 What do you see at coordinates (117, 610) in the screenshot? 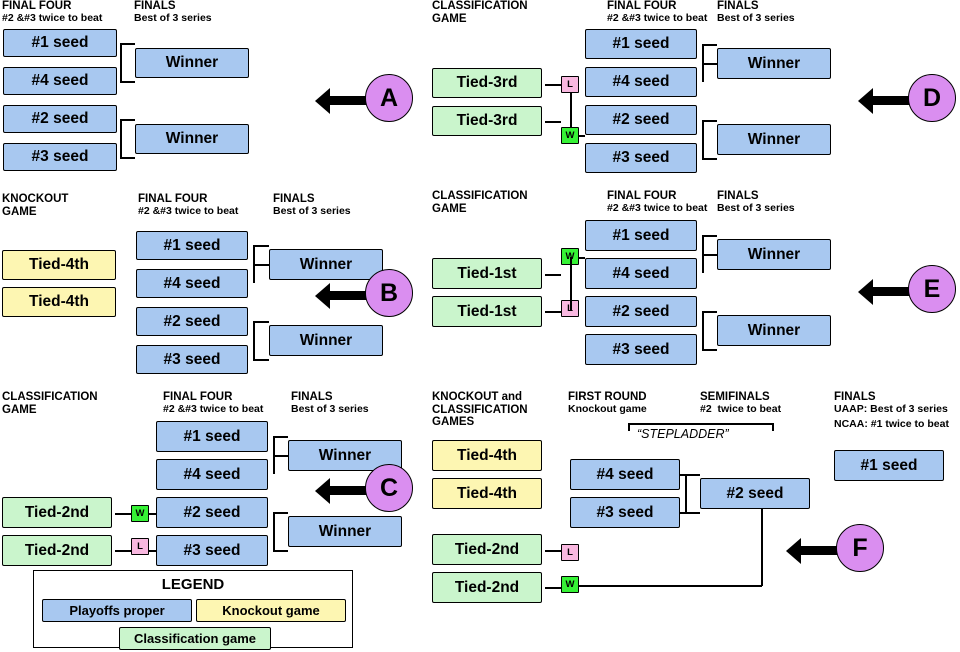
I see `legend-playoffs-proper: Playoffs proper` at bounding box center [117, 610].